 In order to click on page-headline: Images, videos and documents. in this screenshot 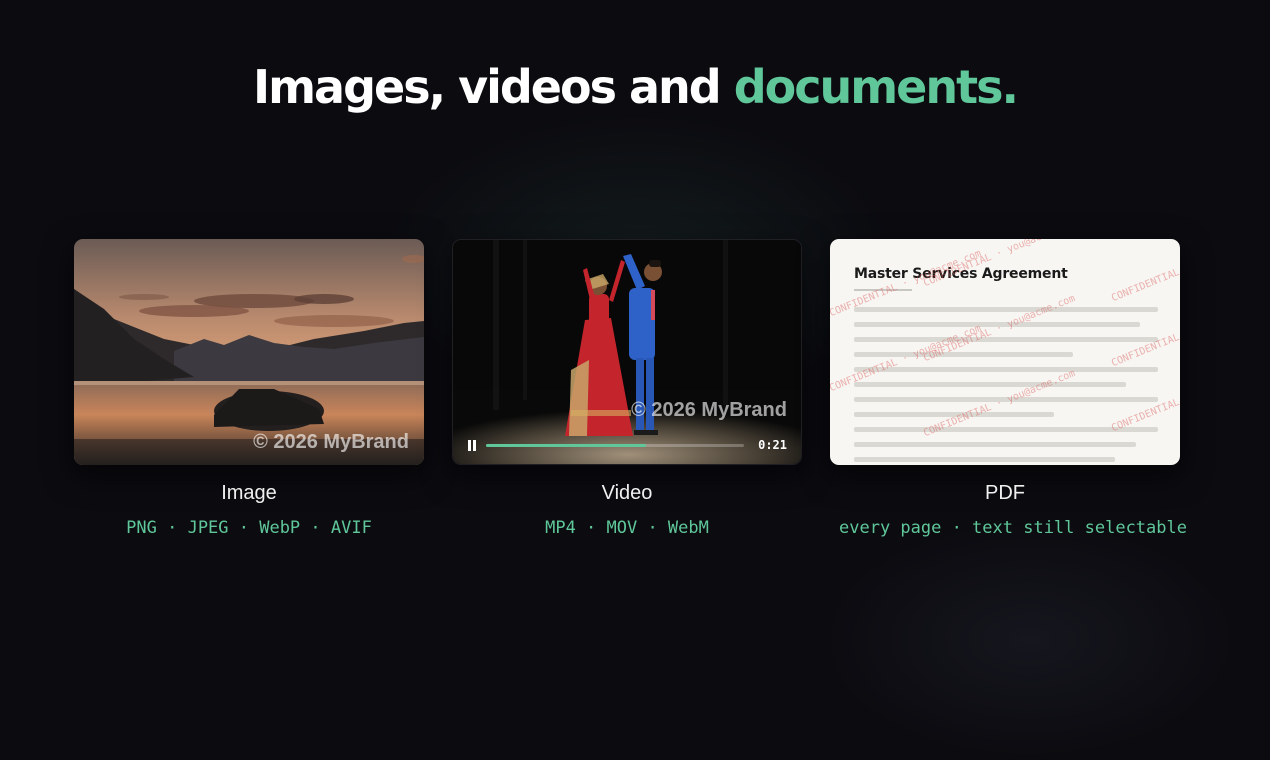, I will do `click(635, 87)`.